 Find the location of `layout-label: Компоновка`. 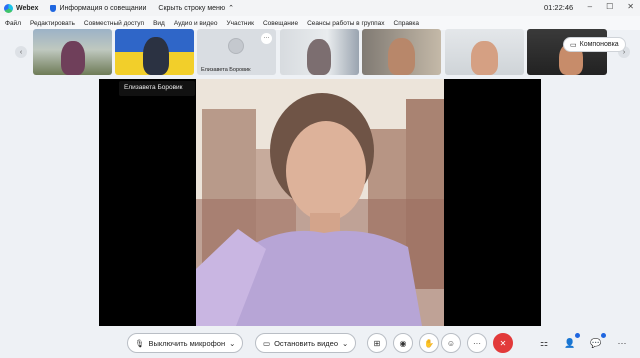

layout-label: Компоновка is located at coordinates (599, 44).